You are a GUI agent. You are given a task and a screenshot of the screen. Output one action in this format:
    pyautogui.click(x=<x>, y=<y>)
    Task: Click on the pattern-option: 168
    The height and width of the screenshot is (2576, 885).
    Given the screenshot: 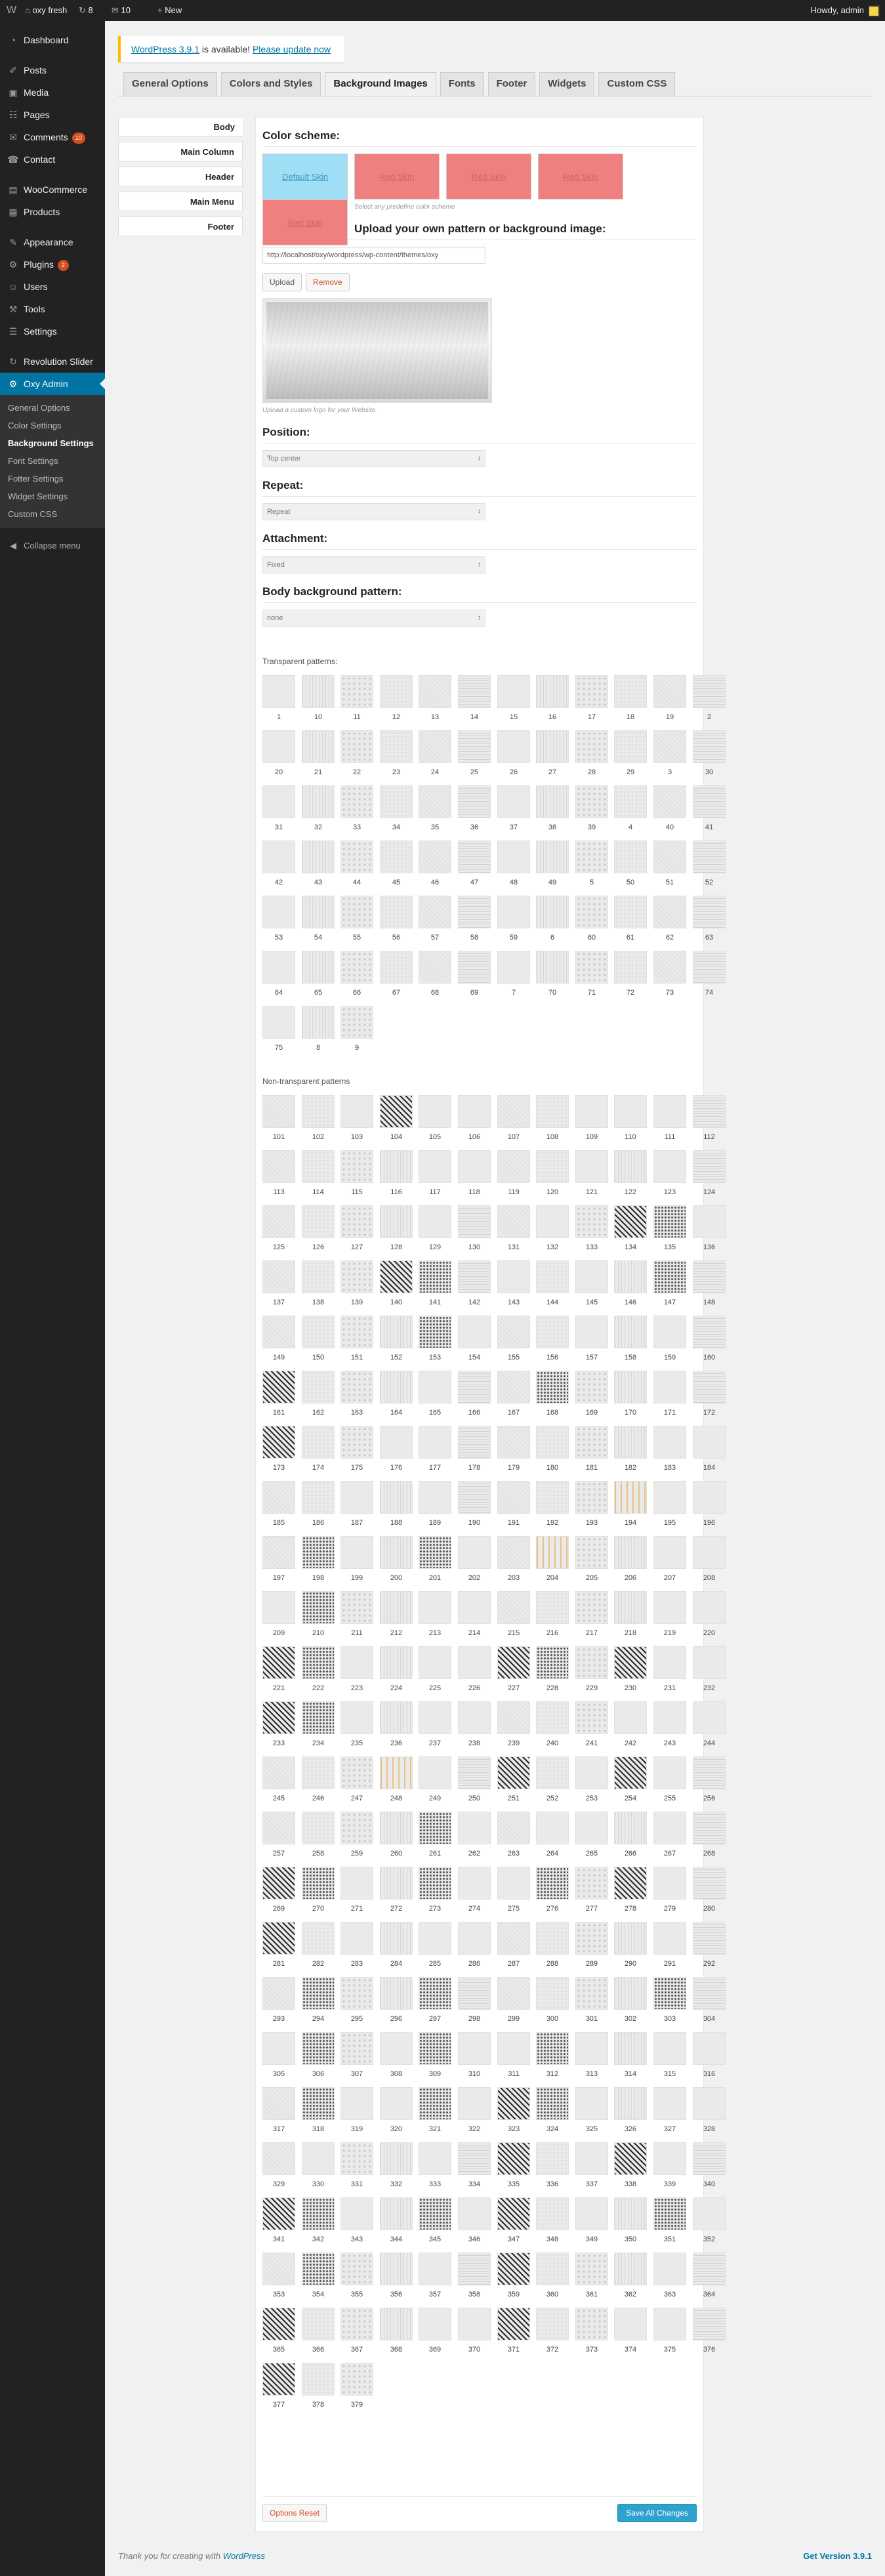 What is the action you would take?
    pyautogui.click(x=553, y=1395)
    